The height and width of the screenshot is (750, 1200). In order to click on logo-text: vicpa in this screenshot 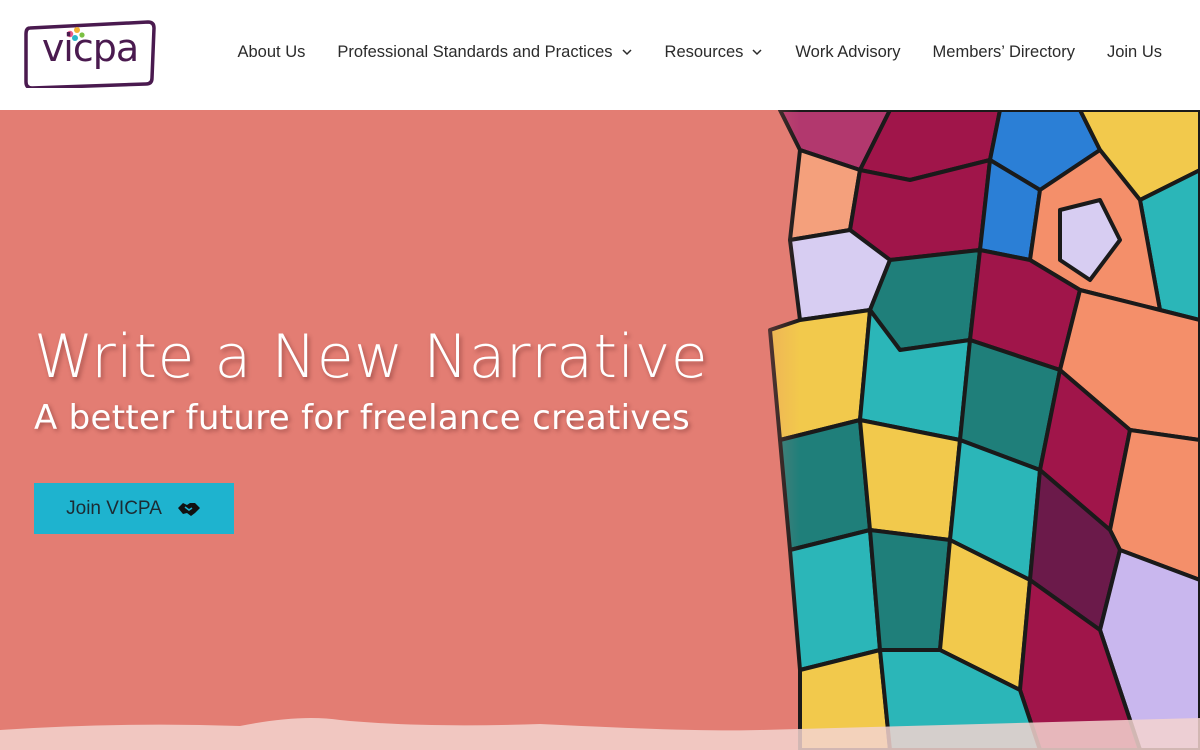, I will do `click(90, 48)`.